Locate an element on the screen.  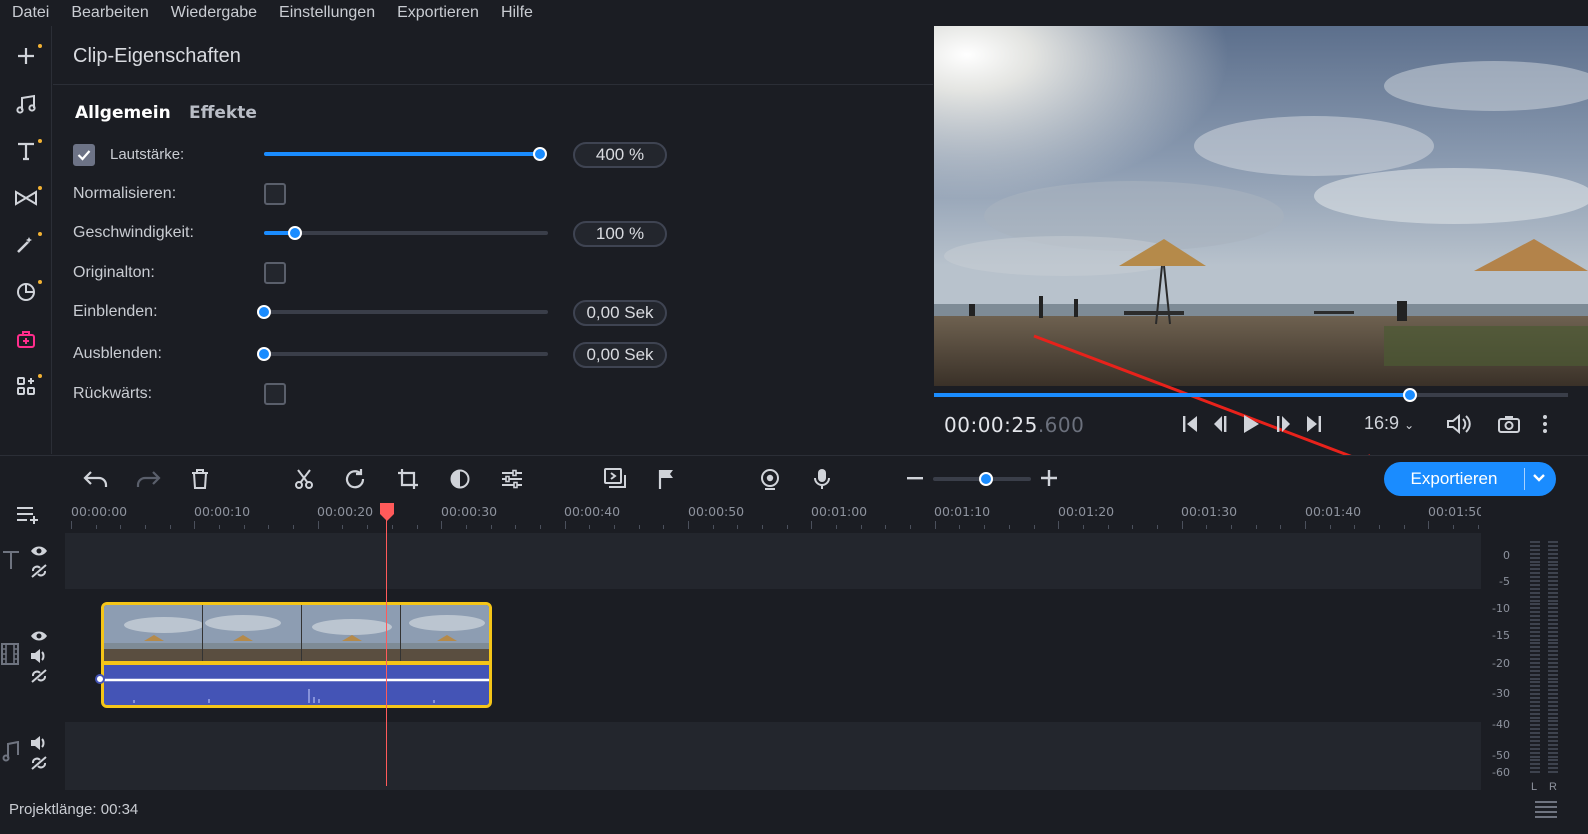
more-options-icon is located at coordinates (1545, 424).